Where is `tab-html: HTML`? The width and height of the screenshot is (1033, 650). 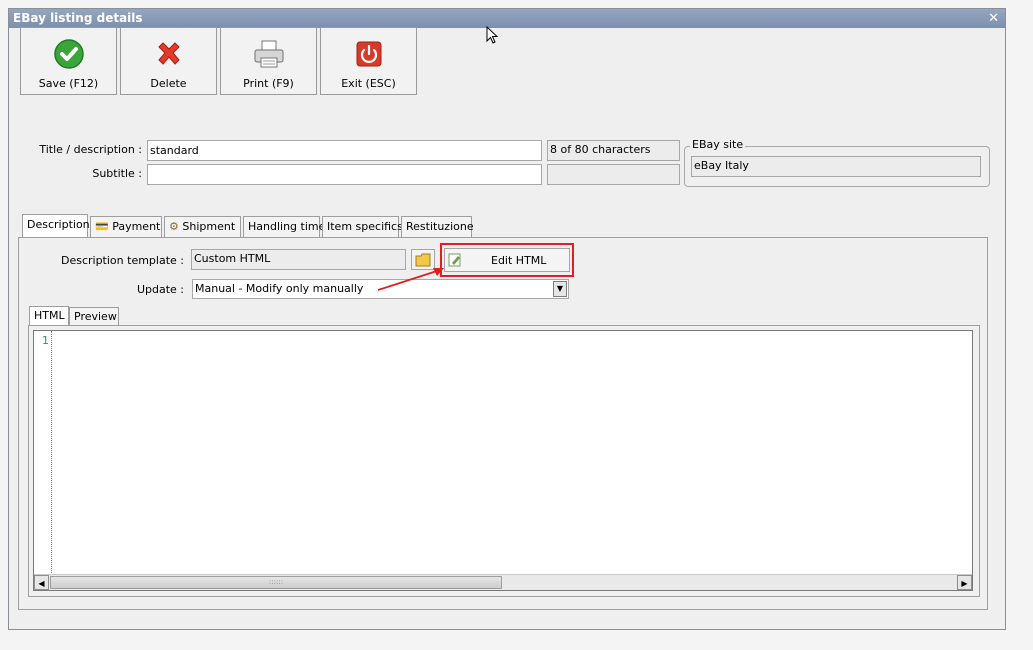
tab-html: HTML is located at coordinates (49, 316).